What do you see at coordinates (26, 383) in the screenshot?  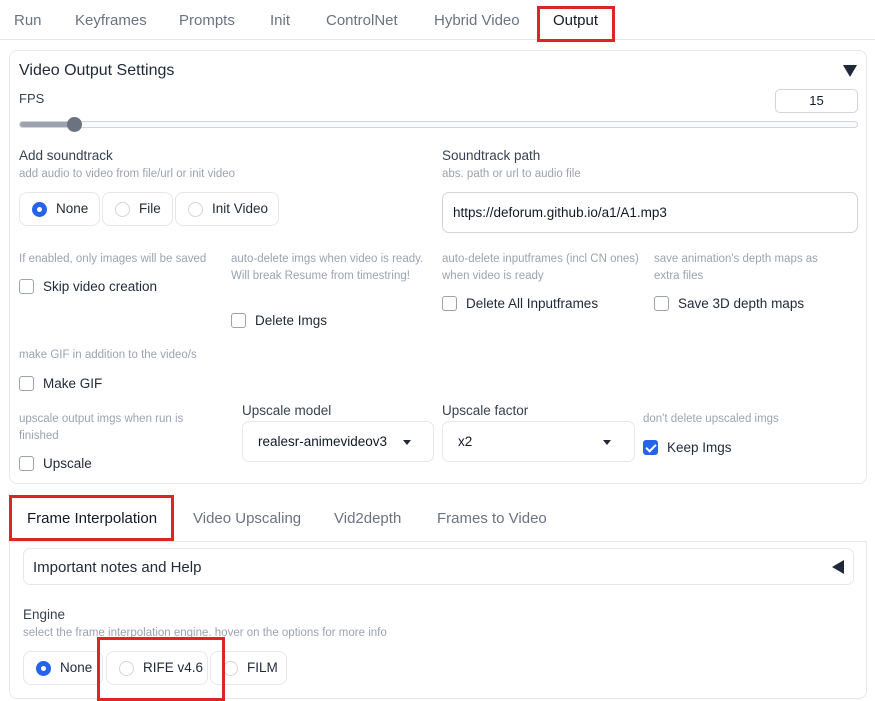 I see `make-gif-checkbox` at bounding box center [26, 383].